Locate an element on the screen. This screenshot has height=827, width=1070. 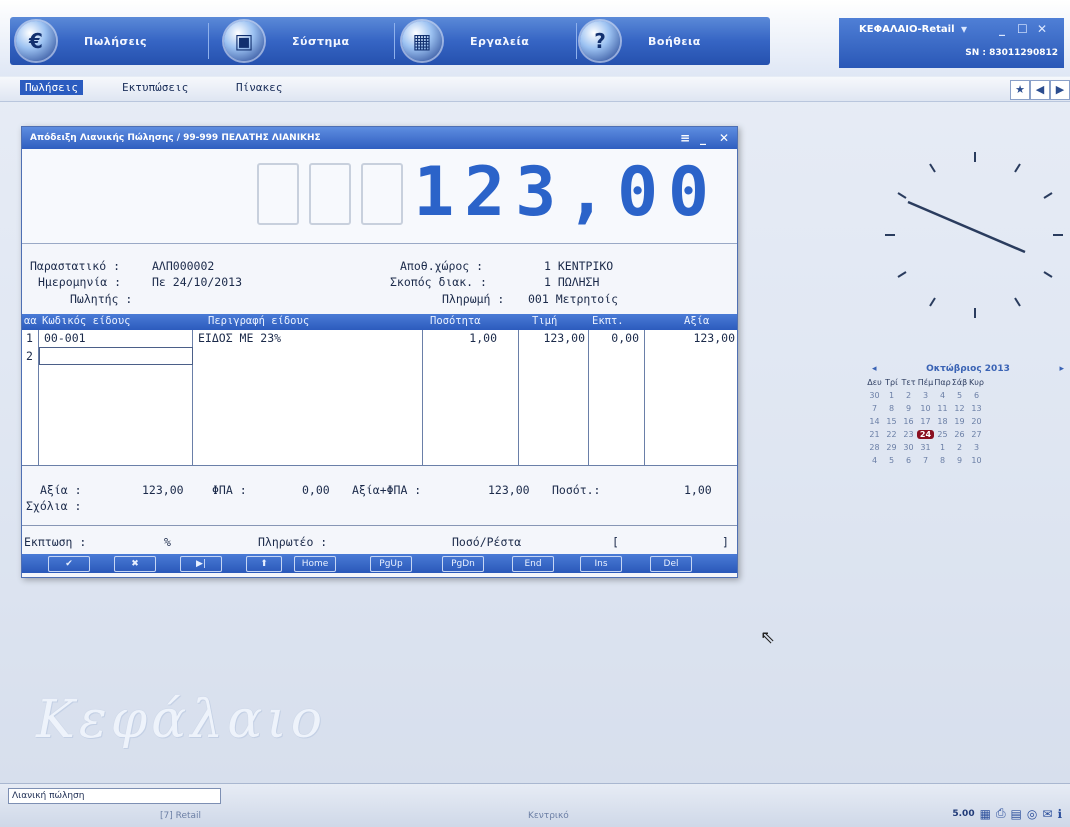
value-vat-total: 123,00 is located at coordinates (509, 490).